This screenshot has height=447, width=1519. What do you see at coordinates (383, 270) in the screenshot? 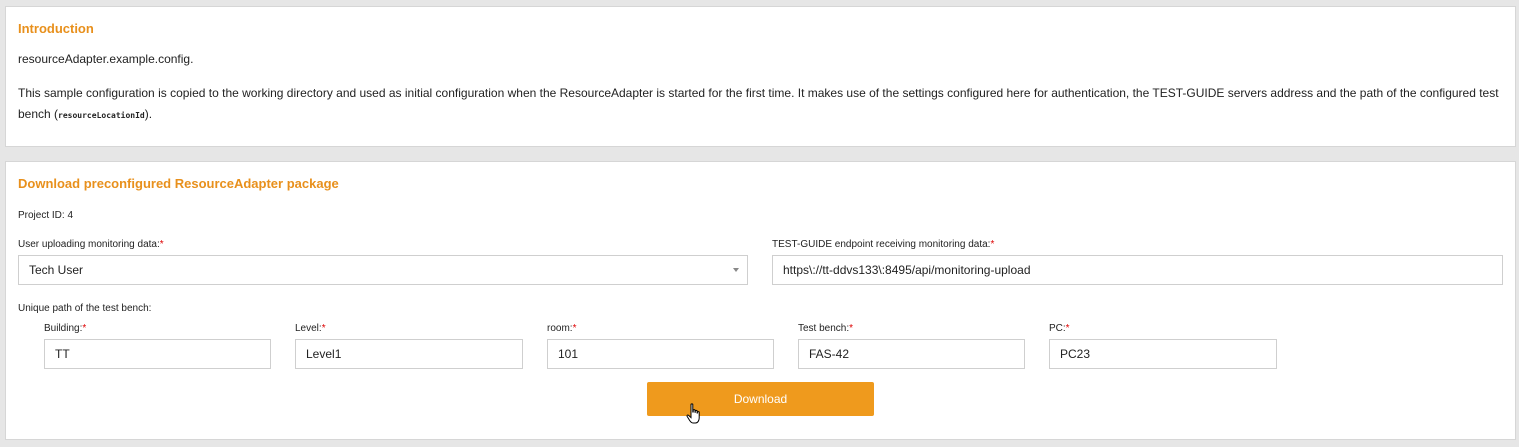
I see `user-select: Tech User` at bounding box center [383, 270].